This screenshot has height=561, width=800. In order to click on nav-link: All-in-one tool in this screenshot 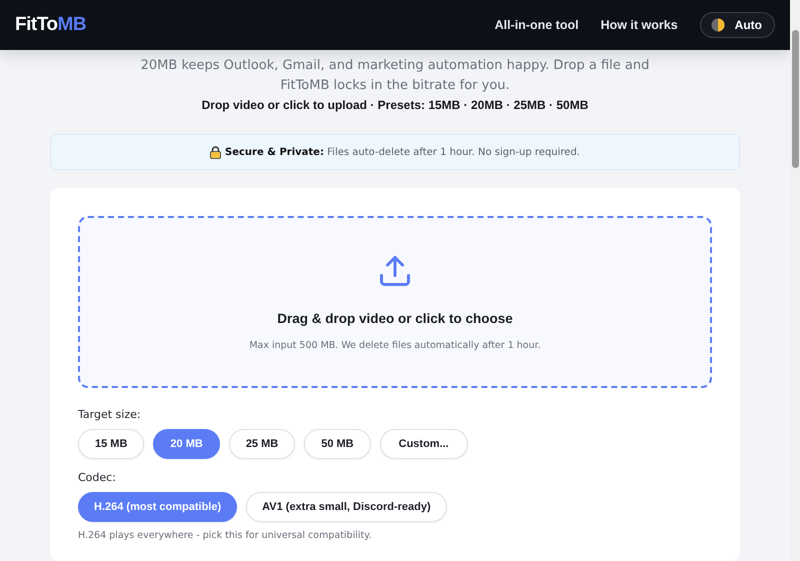, I will do `click(536, 25)`.